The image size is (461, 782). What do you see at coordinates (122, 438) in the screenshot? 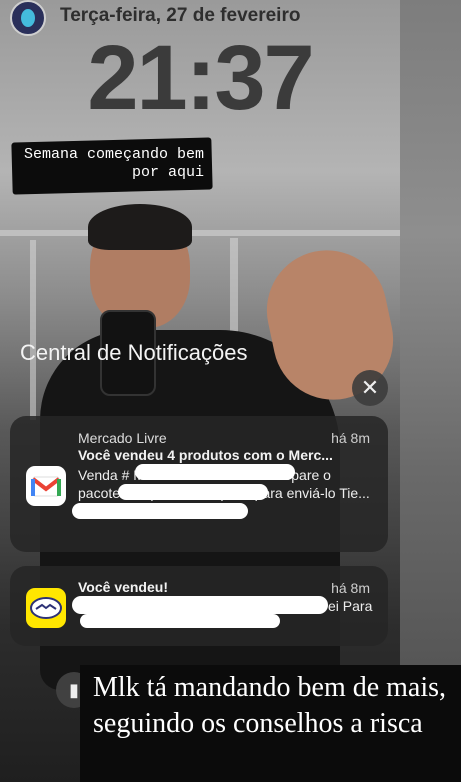
I see `notification-app-name: Mercado Livre` at bounding box center [122, 438].